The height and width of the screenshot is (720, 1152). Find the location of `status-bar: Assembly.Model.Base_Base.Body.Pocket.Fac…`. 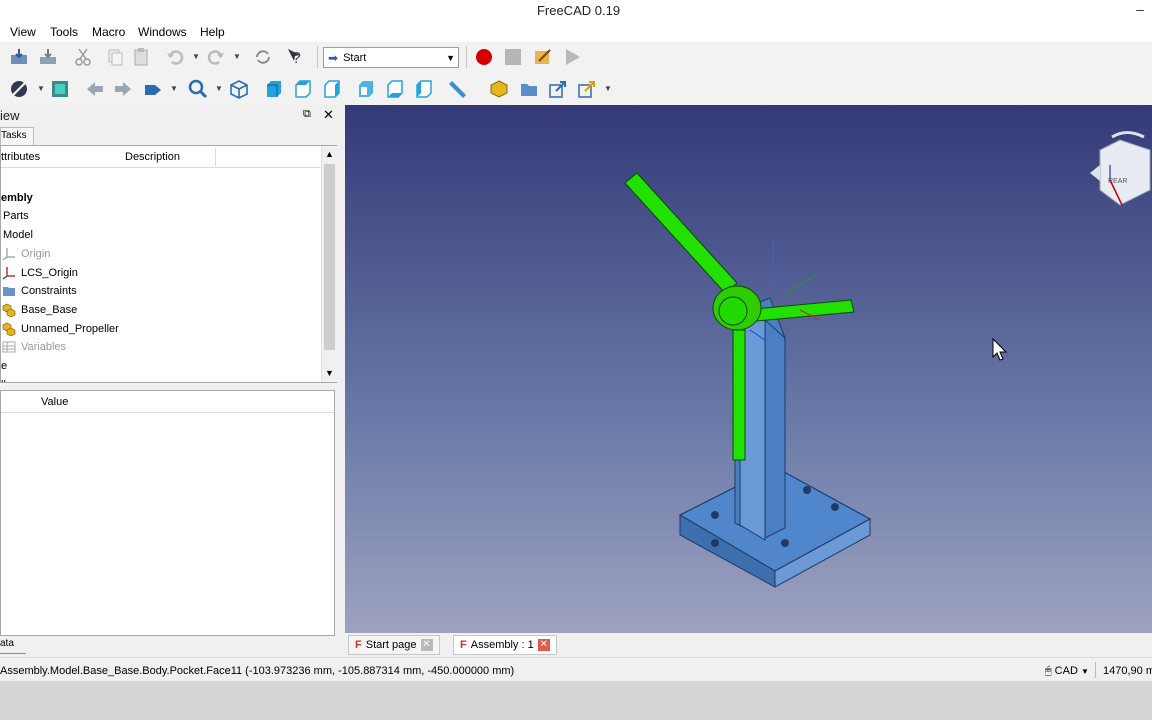

status-bar: Assembly.Model.Base_Base.Body.Pocket.Fac… is located at coordinates (576, 669).